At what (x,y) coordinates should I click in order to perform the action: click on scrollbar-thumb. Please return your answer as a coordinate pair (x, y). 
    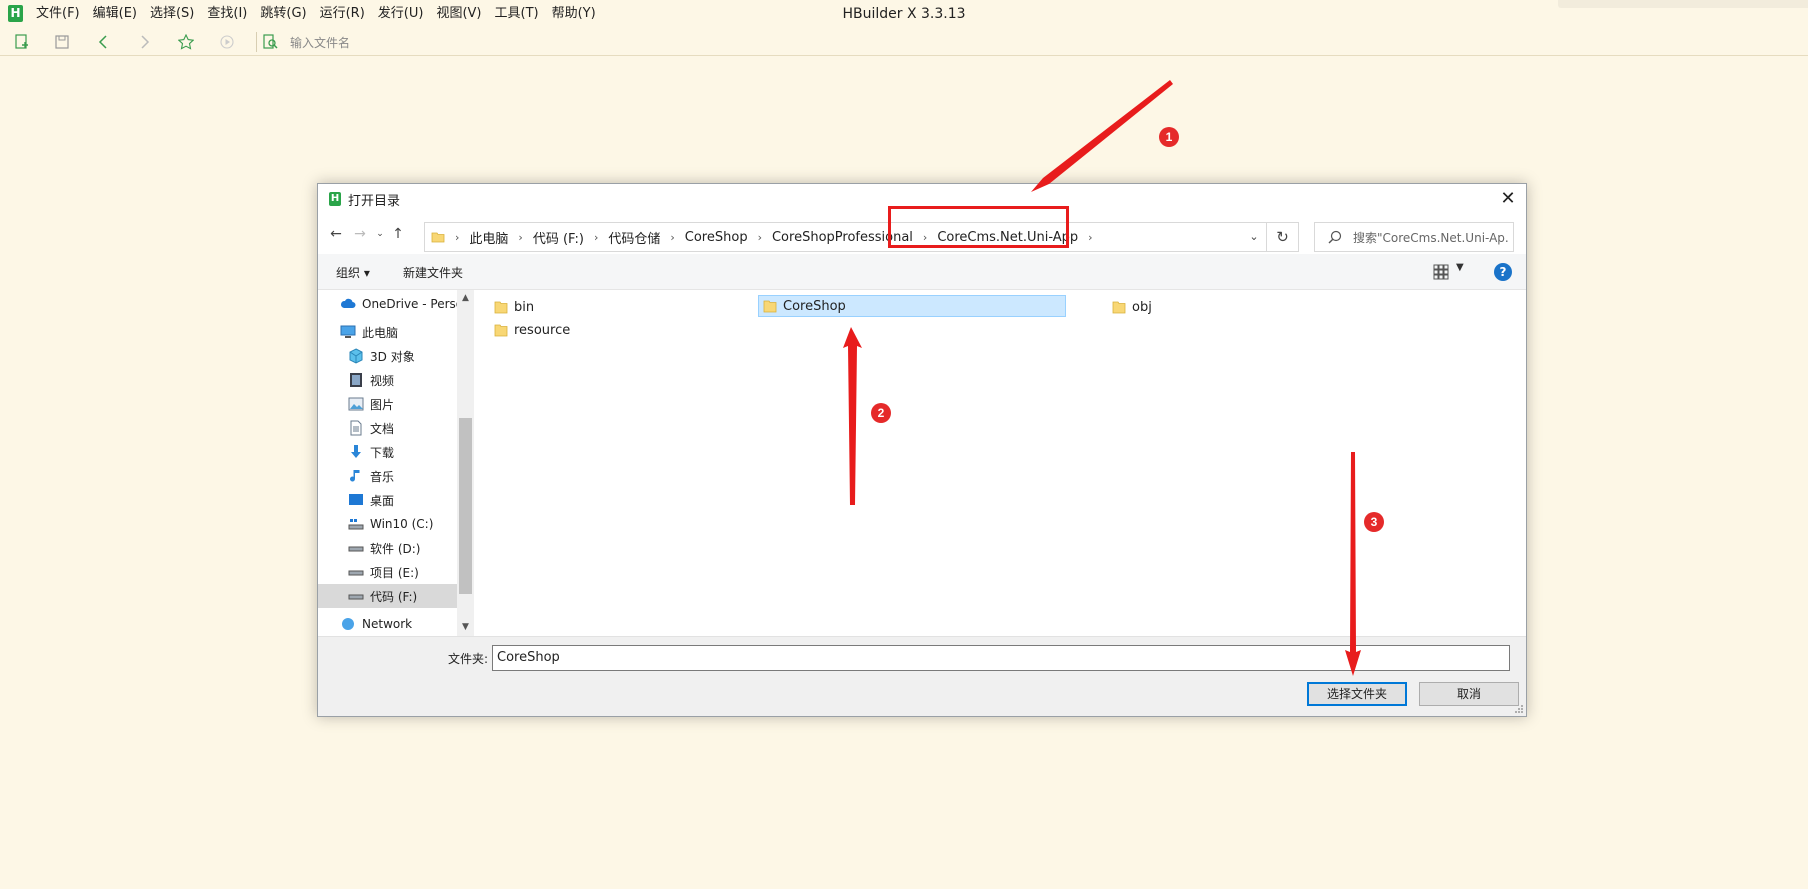
    Looking at the image, I should click on (465, 506).